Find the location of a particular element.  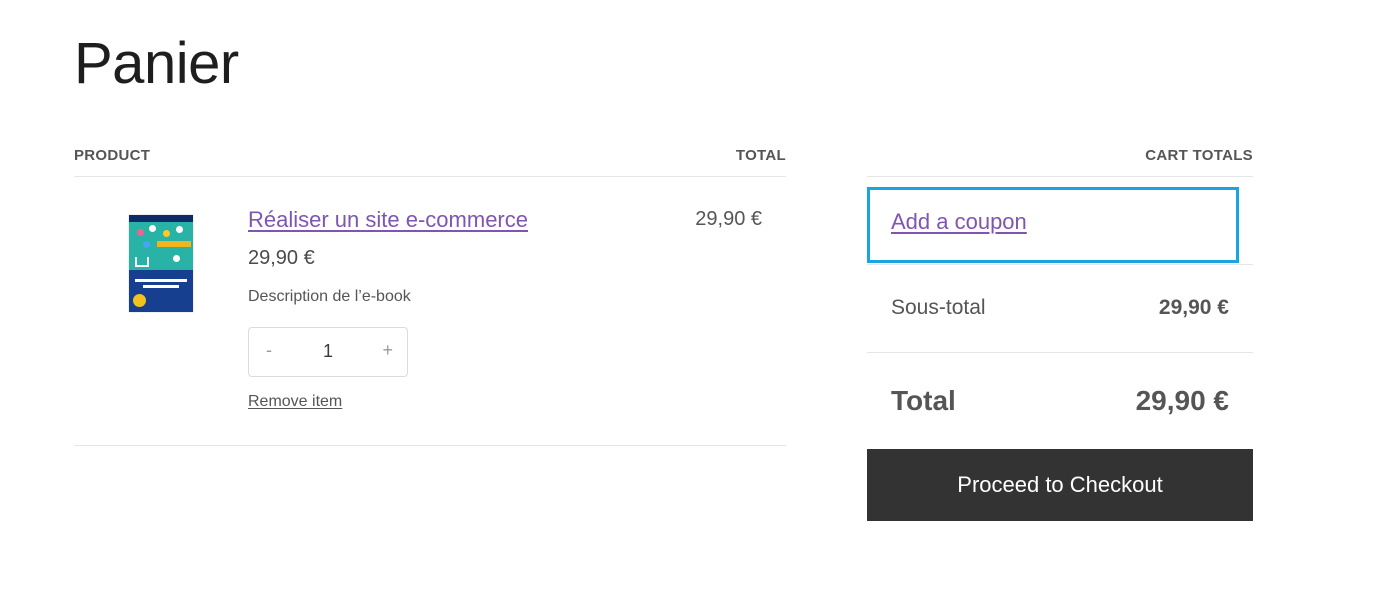

thumbnail-ribbon is located at coordinates (174, 244).